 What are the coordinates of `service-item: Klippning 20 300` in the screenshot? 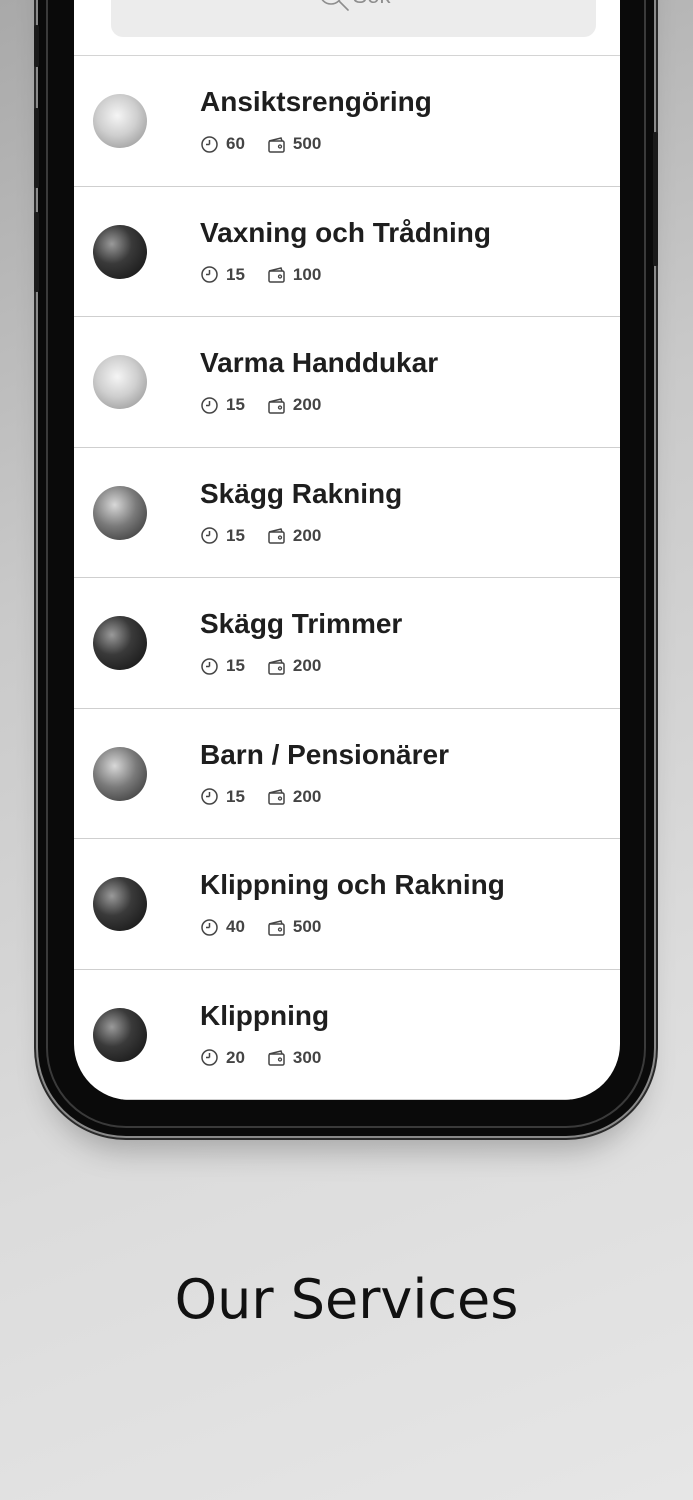 It's located at (347, 1035).